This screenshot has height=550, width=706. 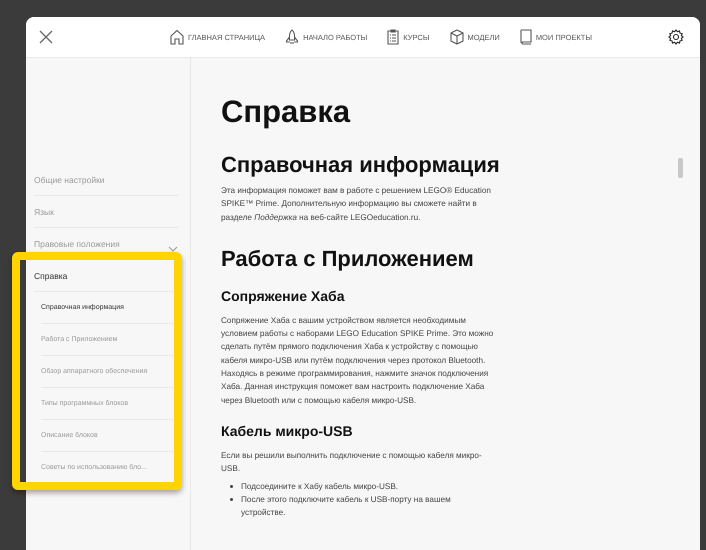 I want to click on sidebar-item: Общие настройки, so click(x=106, y=180).